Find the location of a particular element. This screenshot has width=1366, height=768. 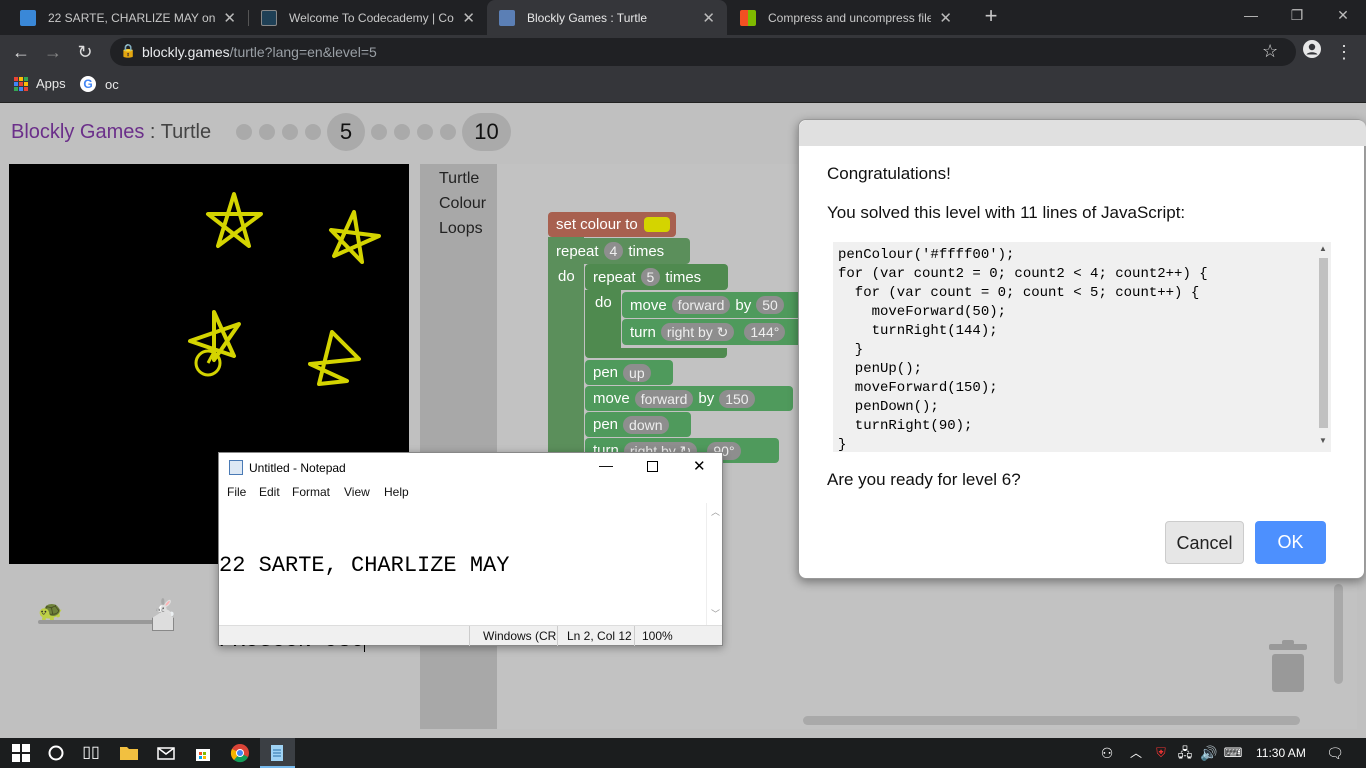

search-circle-icon is located at coordinates (56, 753).